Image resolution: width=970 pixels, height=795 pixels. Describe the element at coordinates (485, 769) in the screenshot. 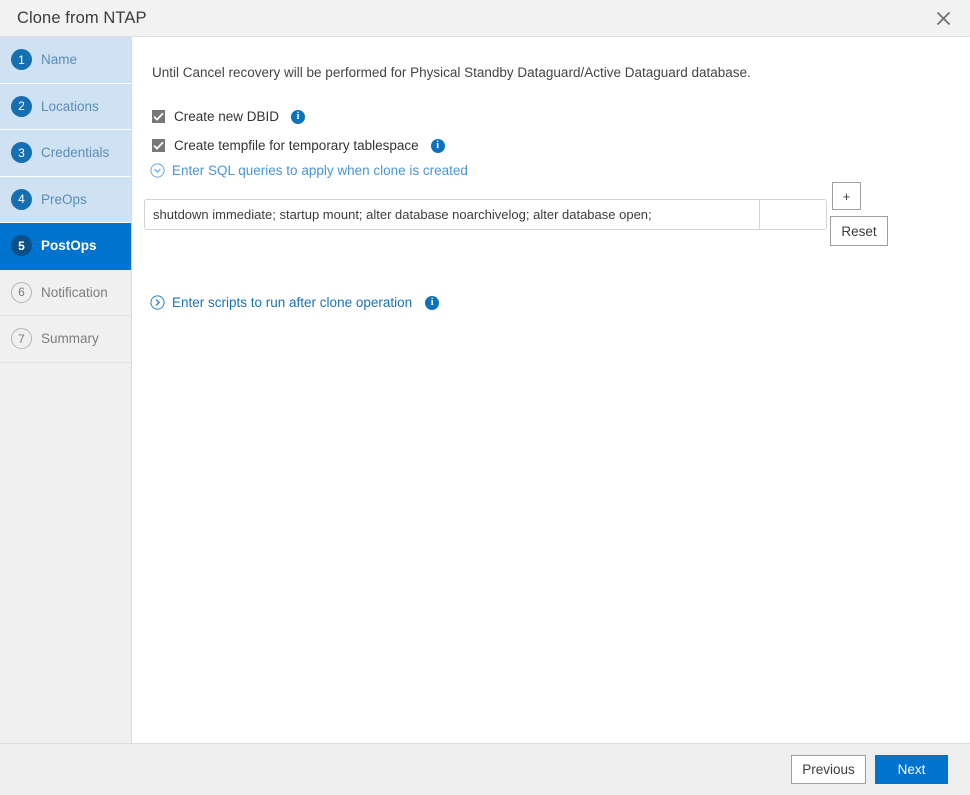

I see `dialog-footer: Previous Next` at that location.